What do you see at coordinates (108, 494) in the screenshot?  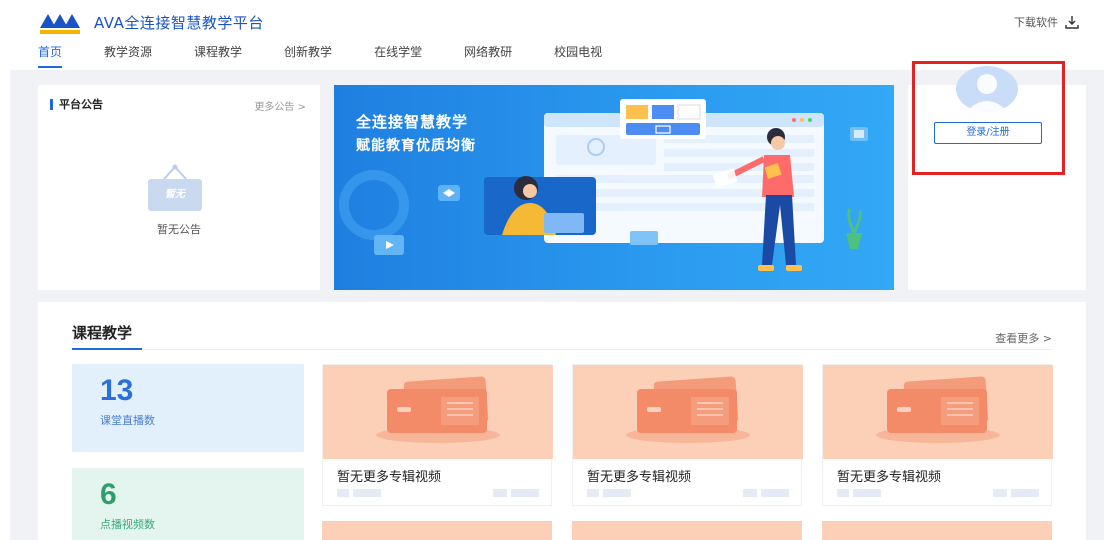 I see `vod-count: 6` at bounding box center [108, 494].